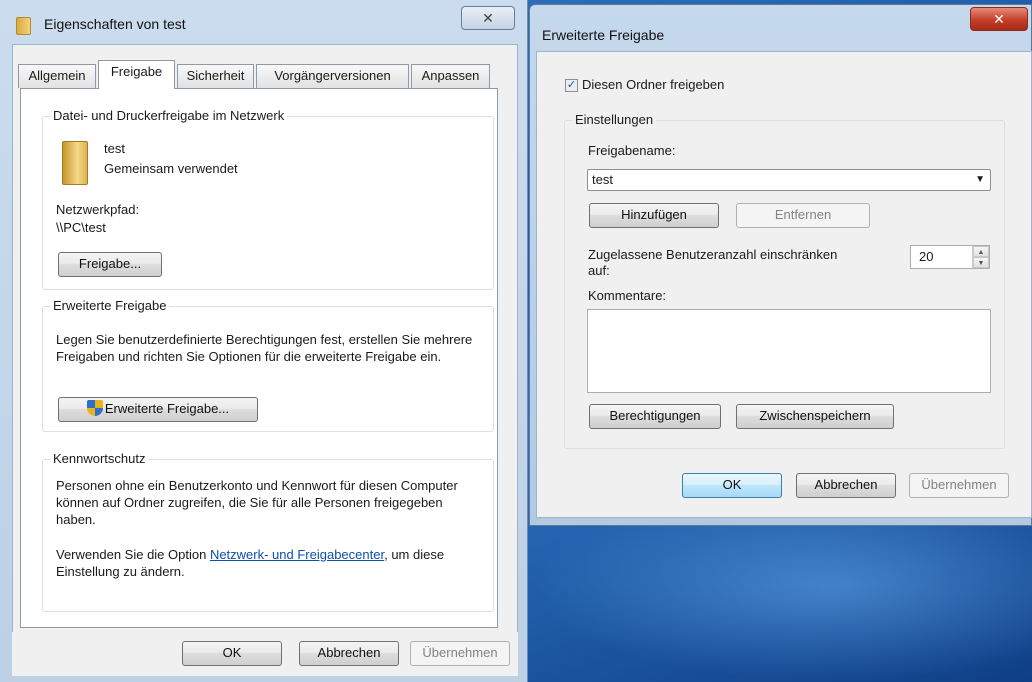 This screenshot has height=682, width=1032. What do you see at coordinates (171, 168) in the screenshot?
I see `folder-status: Gemeinsam verwendet` at bounding box center [171, 168].